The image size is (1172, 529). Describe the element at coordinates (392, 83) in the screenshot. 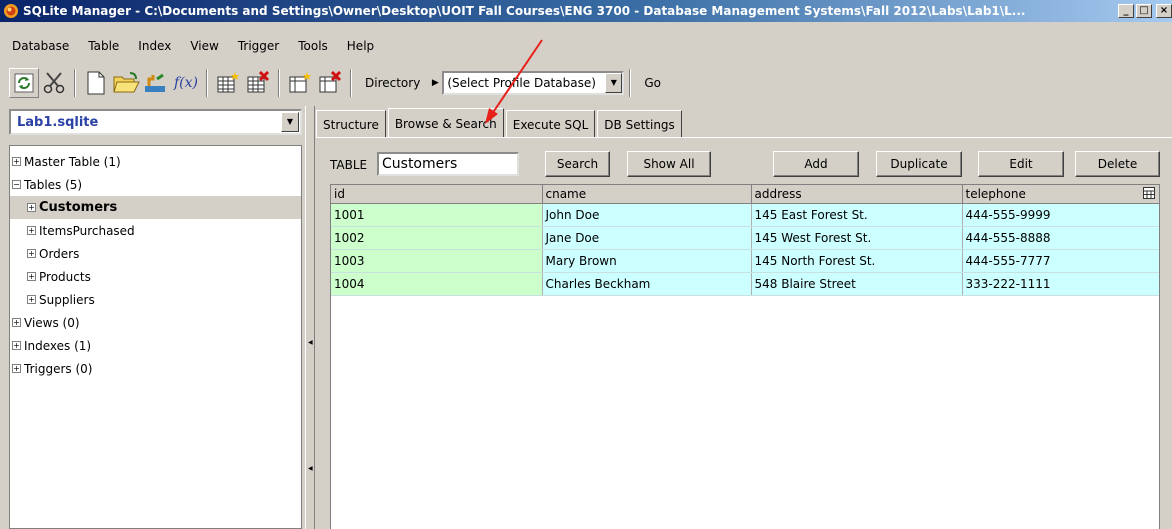

I see `directory-menu: Directory` at that location.